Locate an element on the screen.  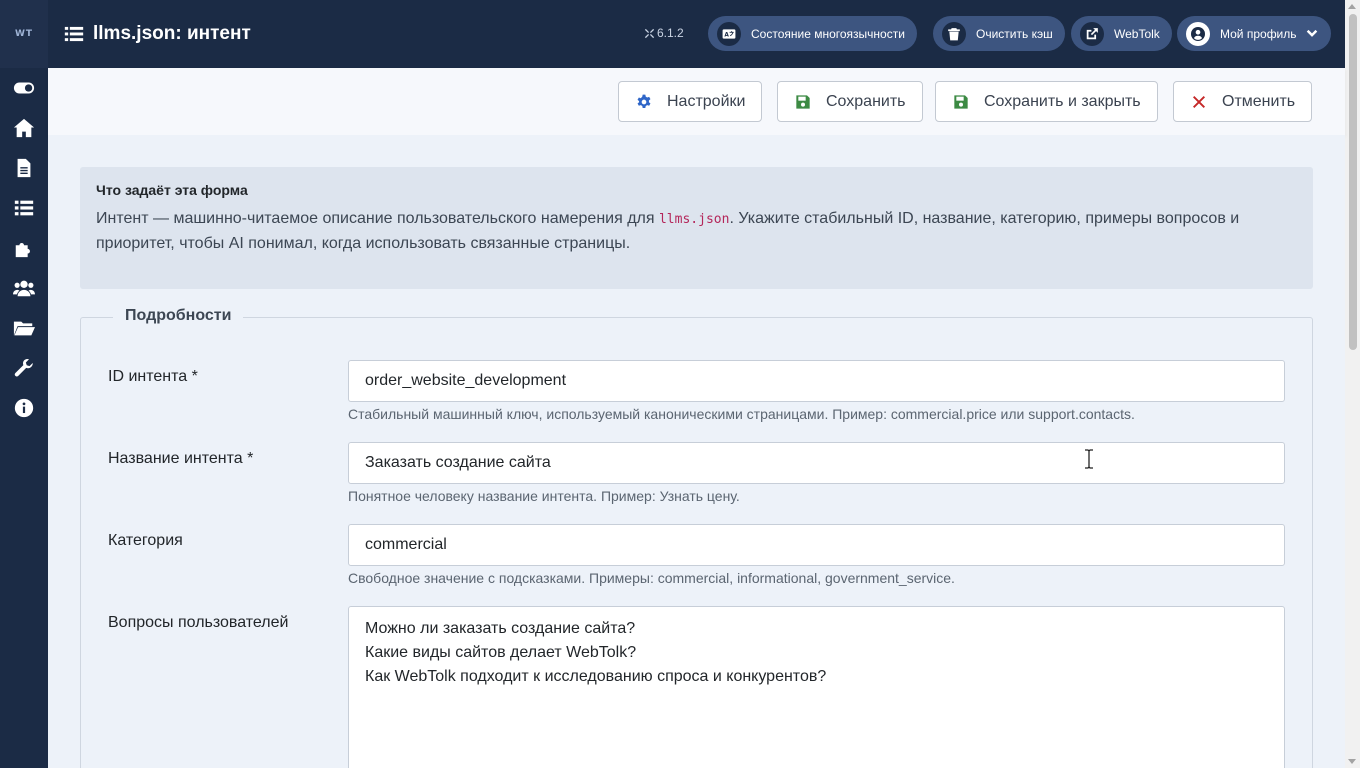
clear-cache-label: Очистить кэш is located at coordinates (1014, 33).